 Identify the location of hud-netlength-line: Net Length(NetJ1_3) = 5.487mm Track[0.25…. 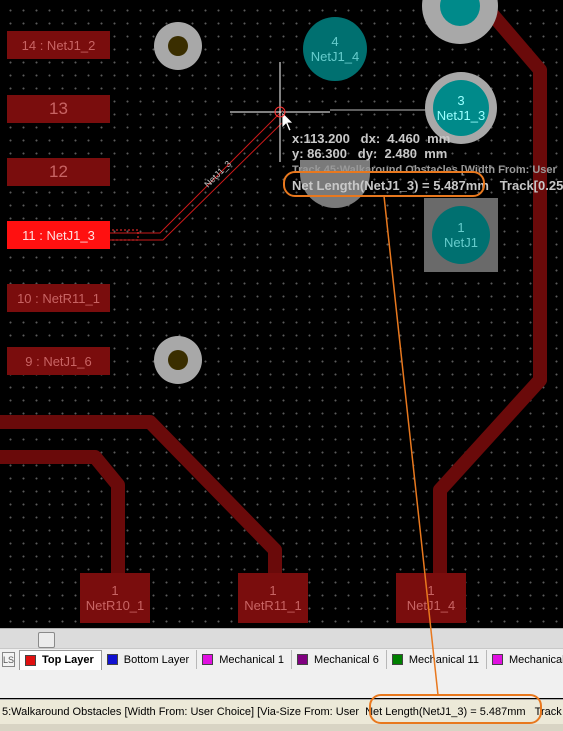
(427, 185).